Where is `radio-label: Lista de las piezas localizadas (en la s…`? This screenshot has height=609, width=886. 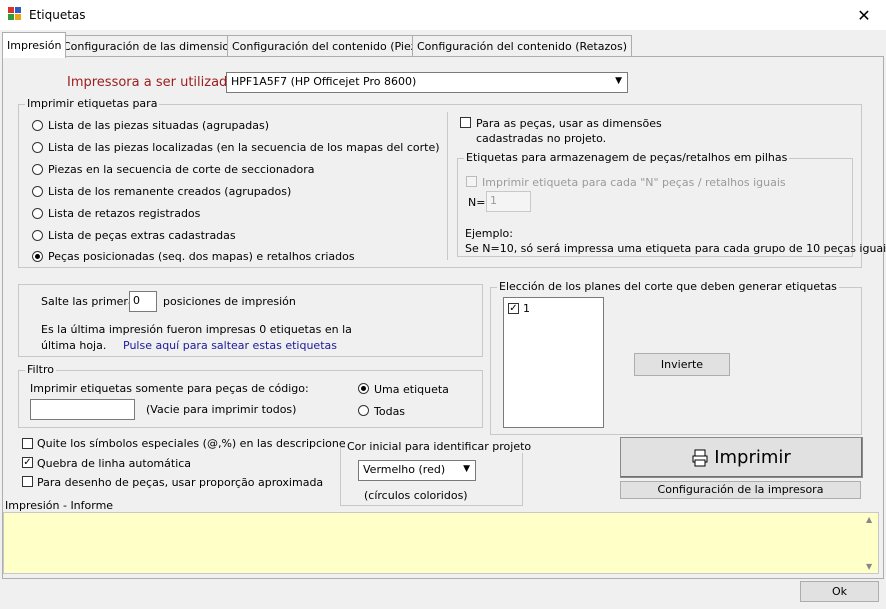 radio-label: Lista de las piezas localizadas (en la s… is located at coordinates (244, 147).